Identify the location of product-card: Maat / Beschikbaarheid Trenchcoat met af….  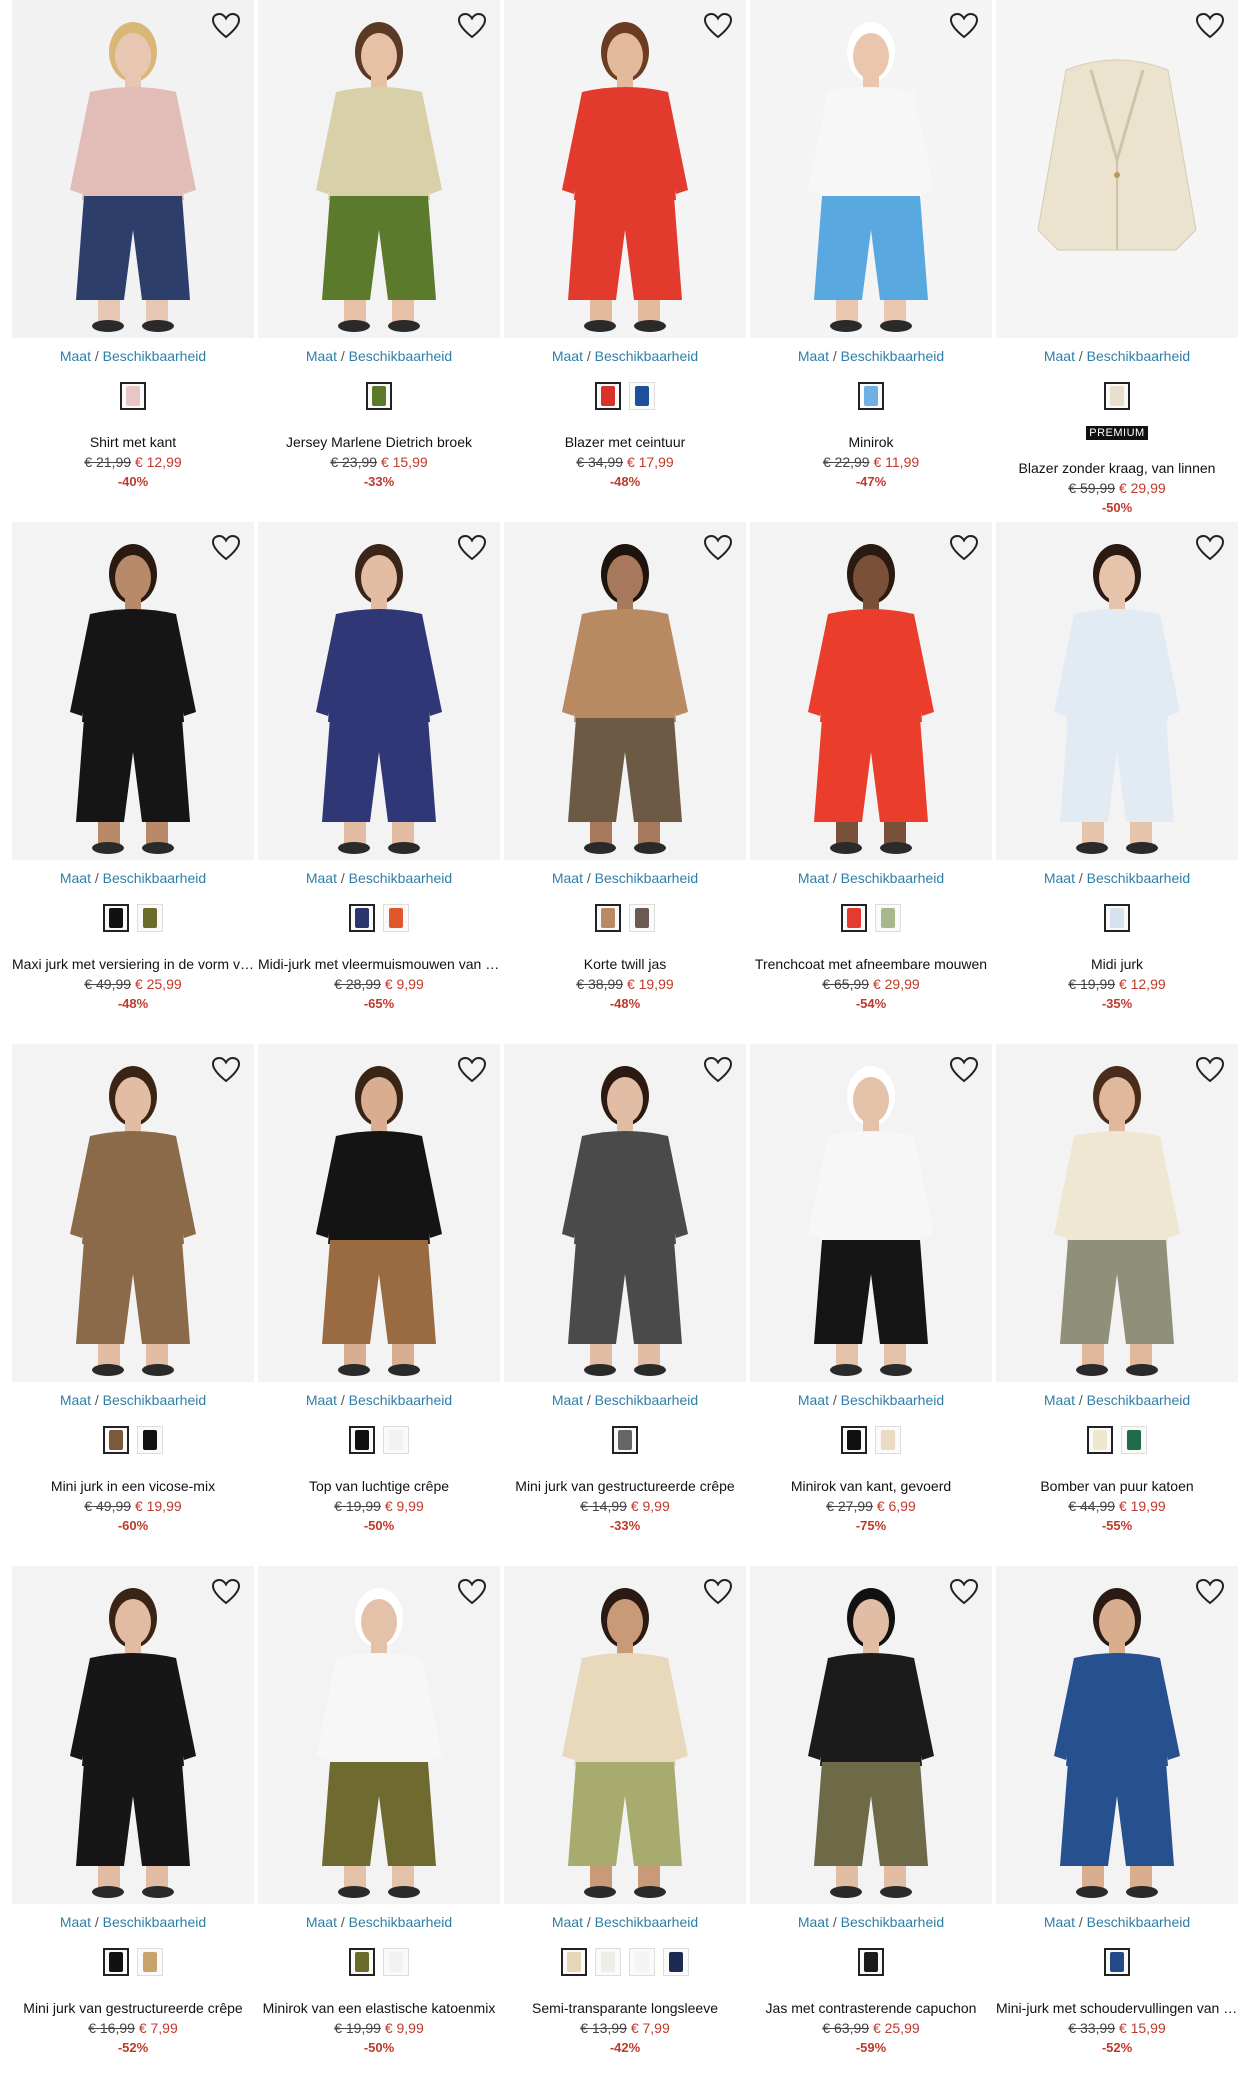
(871, 783).